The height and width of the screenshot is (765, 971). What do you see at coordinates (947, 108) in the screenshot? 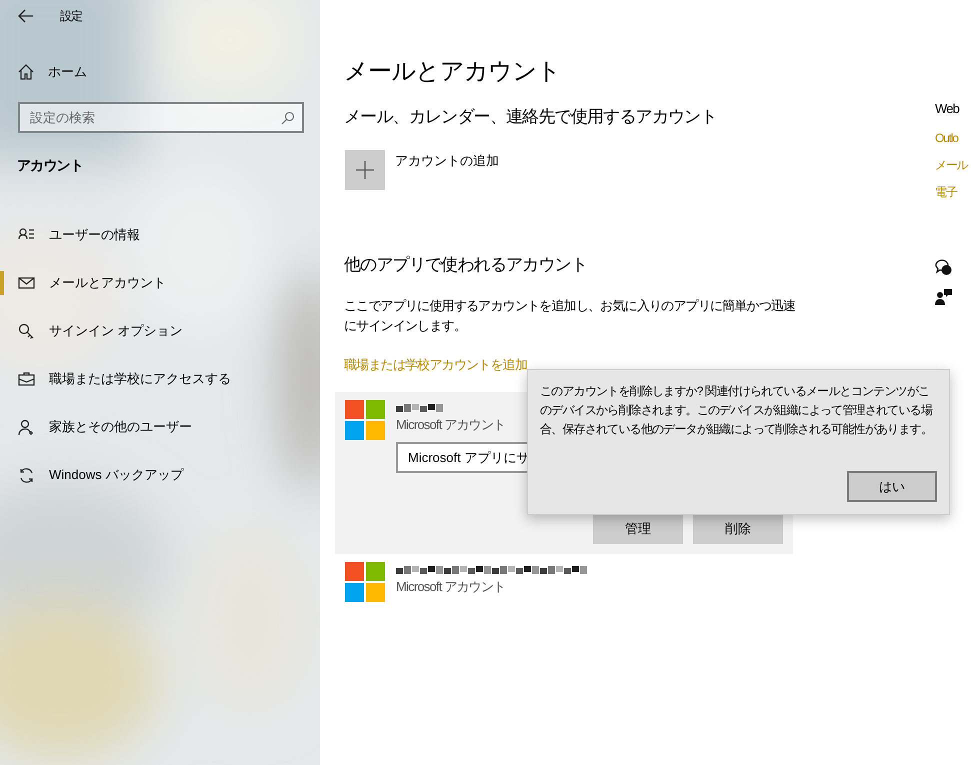
I see `side-heading: Web` at bounding box center [947, 108].